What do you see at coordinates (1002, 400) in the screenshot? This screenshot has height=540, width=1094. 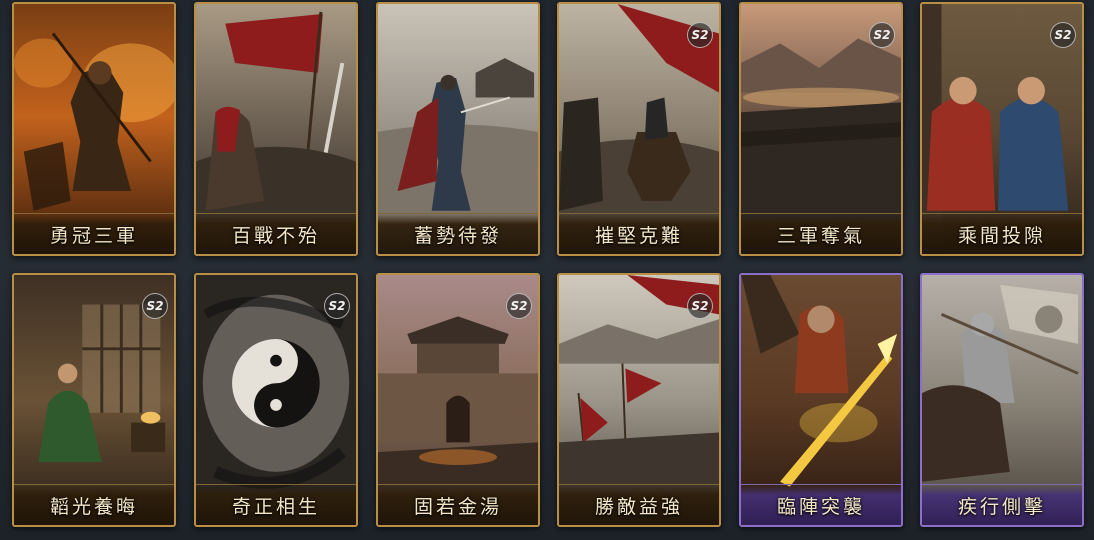 I see `tactic-card-12: 疾行側擊` at bounding box center [1002, 400].